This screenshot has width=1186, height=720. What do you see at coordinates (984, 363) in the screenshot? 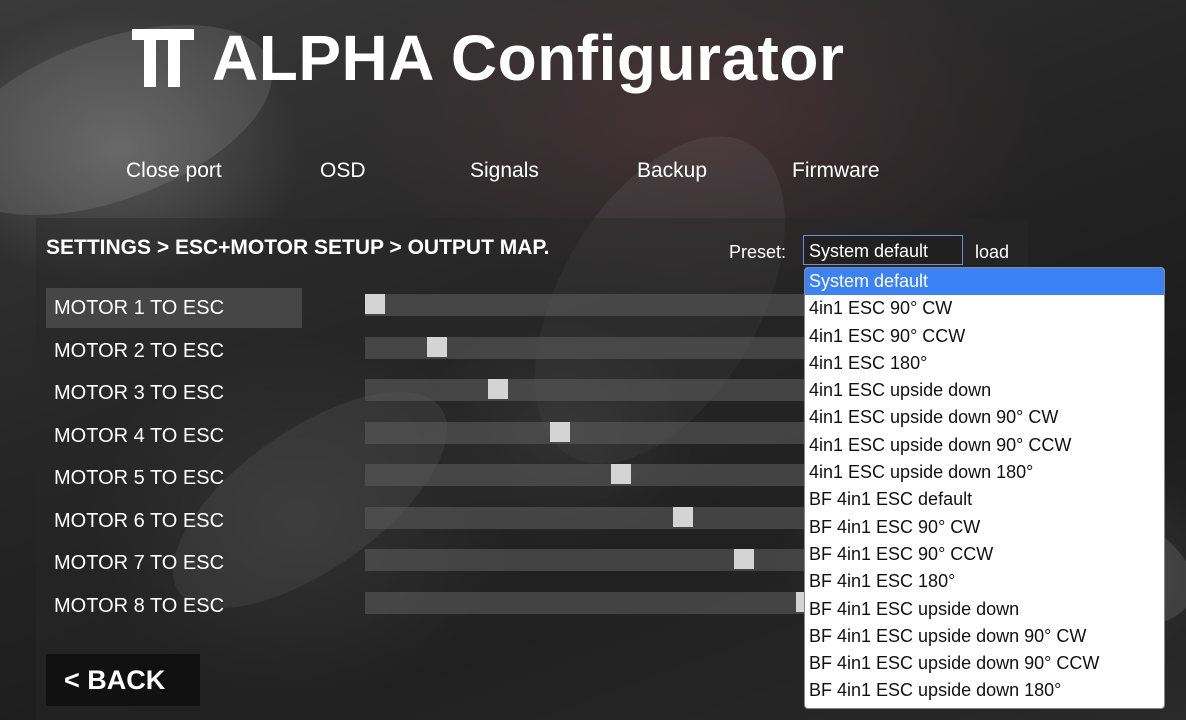
I see `preset-option: 4in1 ESC 180°` at bounding box center [984, 363].